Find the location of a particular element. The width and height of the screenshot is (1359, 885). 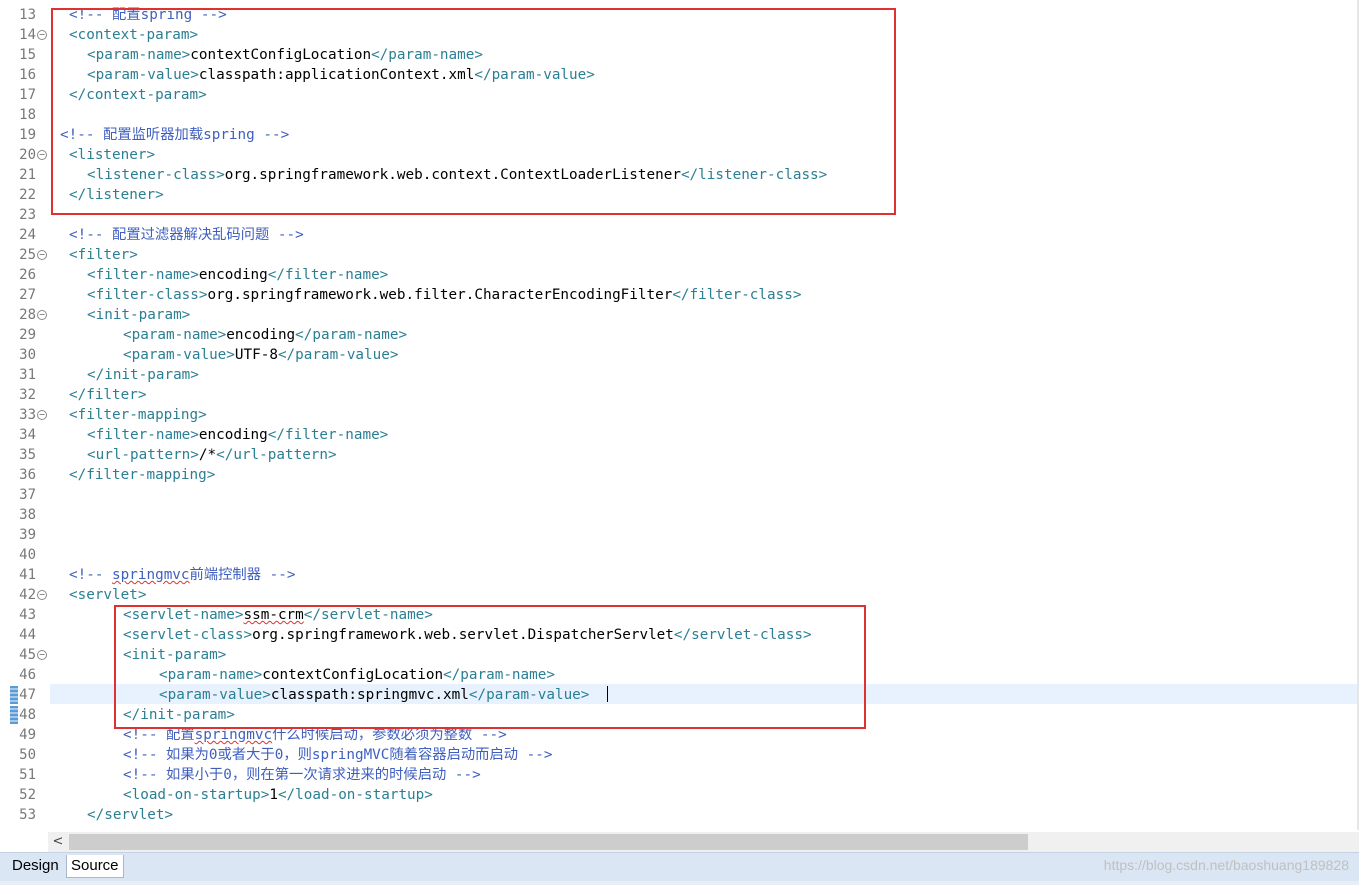

line-number: 30 is located at coordinates (27, 355).